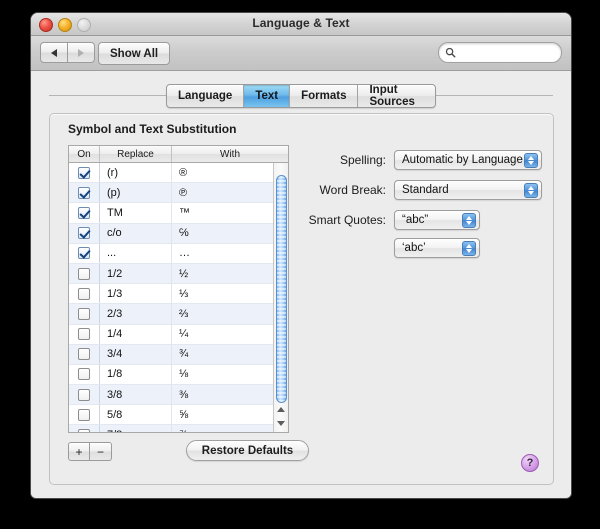  I want to click on show-all-button: Show All, so click(134, 53).